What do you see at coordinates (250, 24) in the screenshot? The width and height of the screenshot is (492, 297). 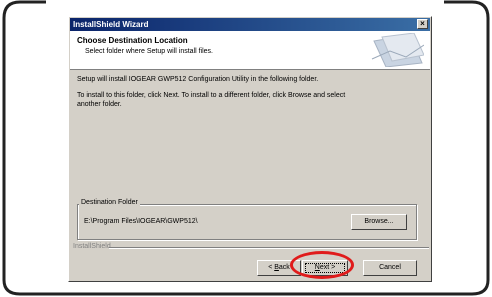 I see `title-bar: InstallShield Wizard ×` at bounding box center [250, 24].